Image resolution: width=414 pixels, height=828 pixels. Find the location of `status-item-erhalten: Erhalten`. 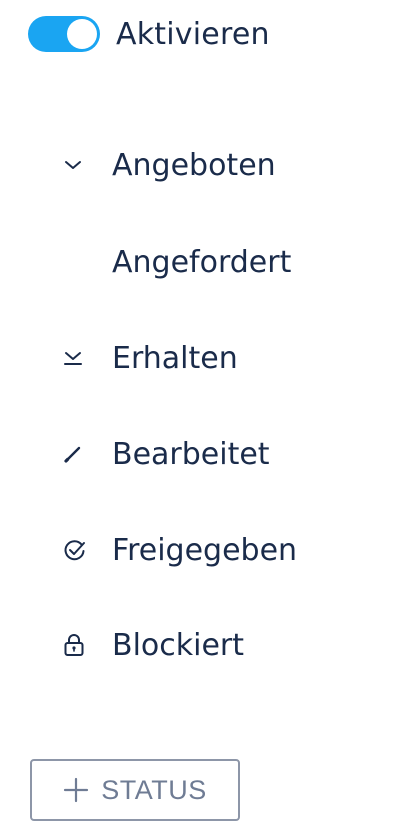

status-item-erhalten: Erhalten is located at coordinates (150, 358).